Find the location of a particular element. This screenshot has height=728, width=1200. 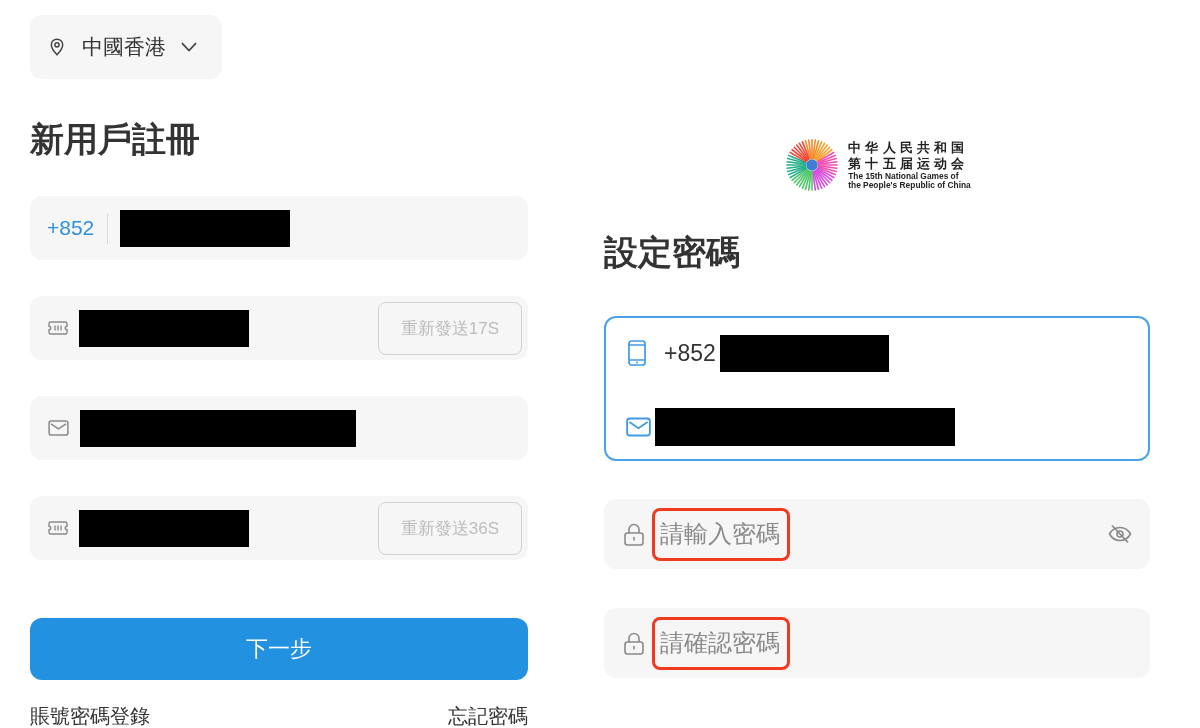

page-title: 設定密碼 is located at coordinates (672, 252).